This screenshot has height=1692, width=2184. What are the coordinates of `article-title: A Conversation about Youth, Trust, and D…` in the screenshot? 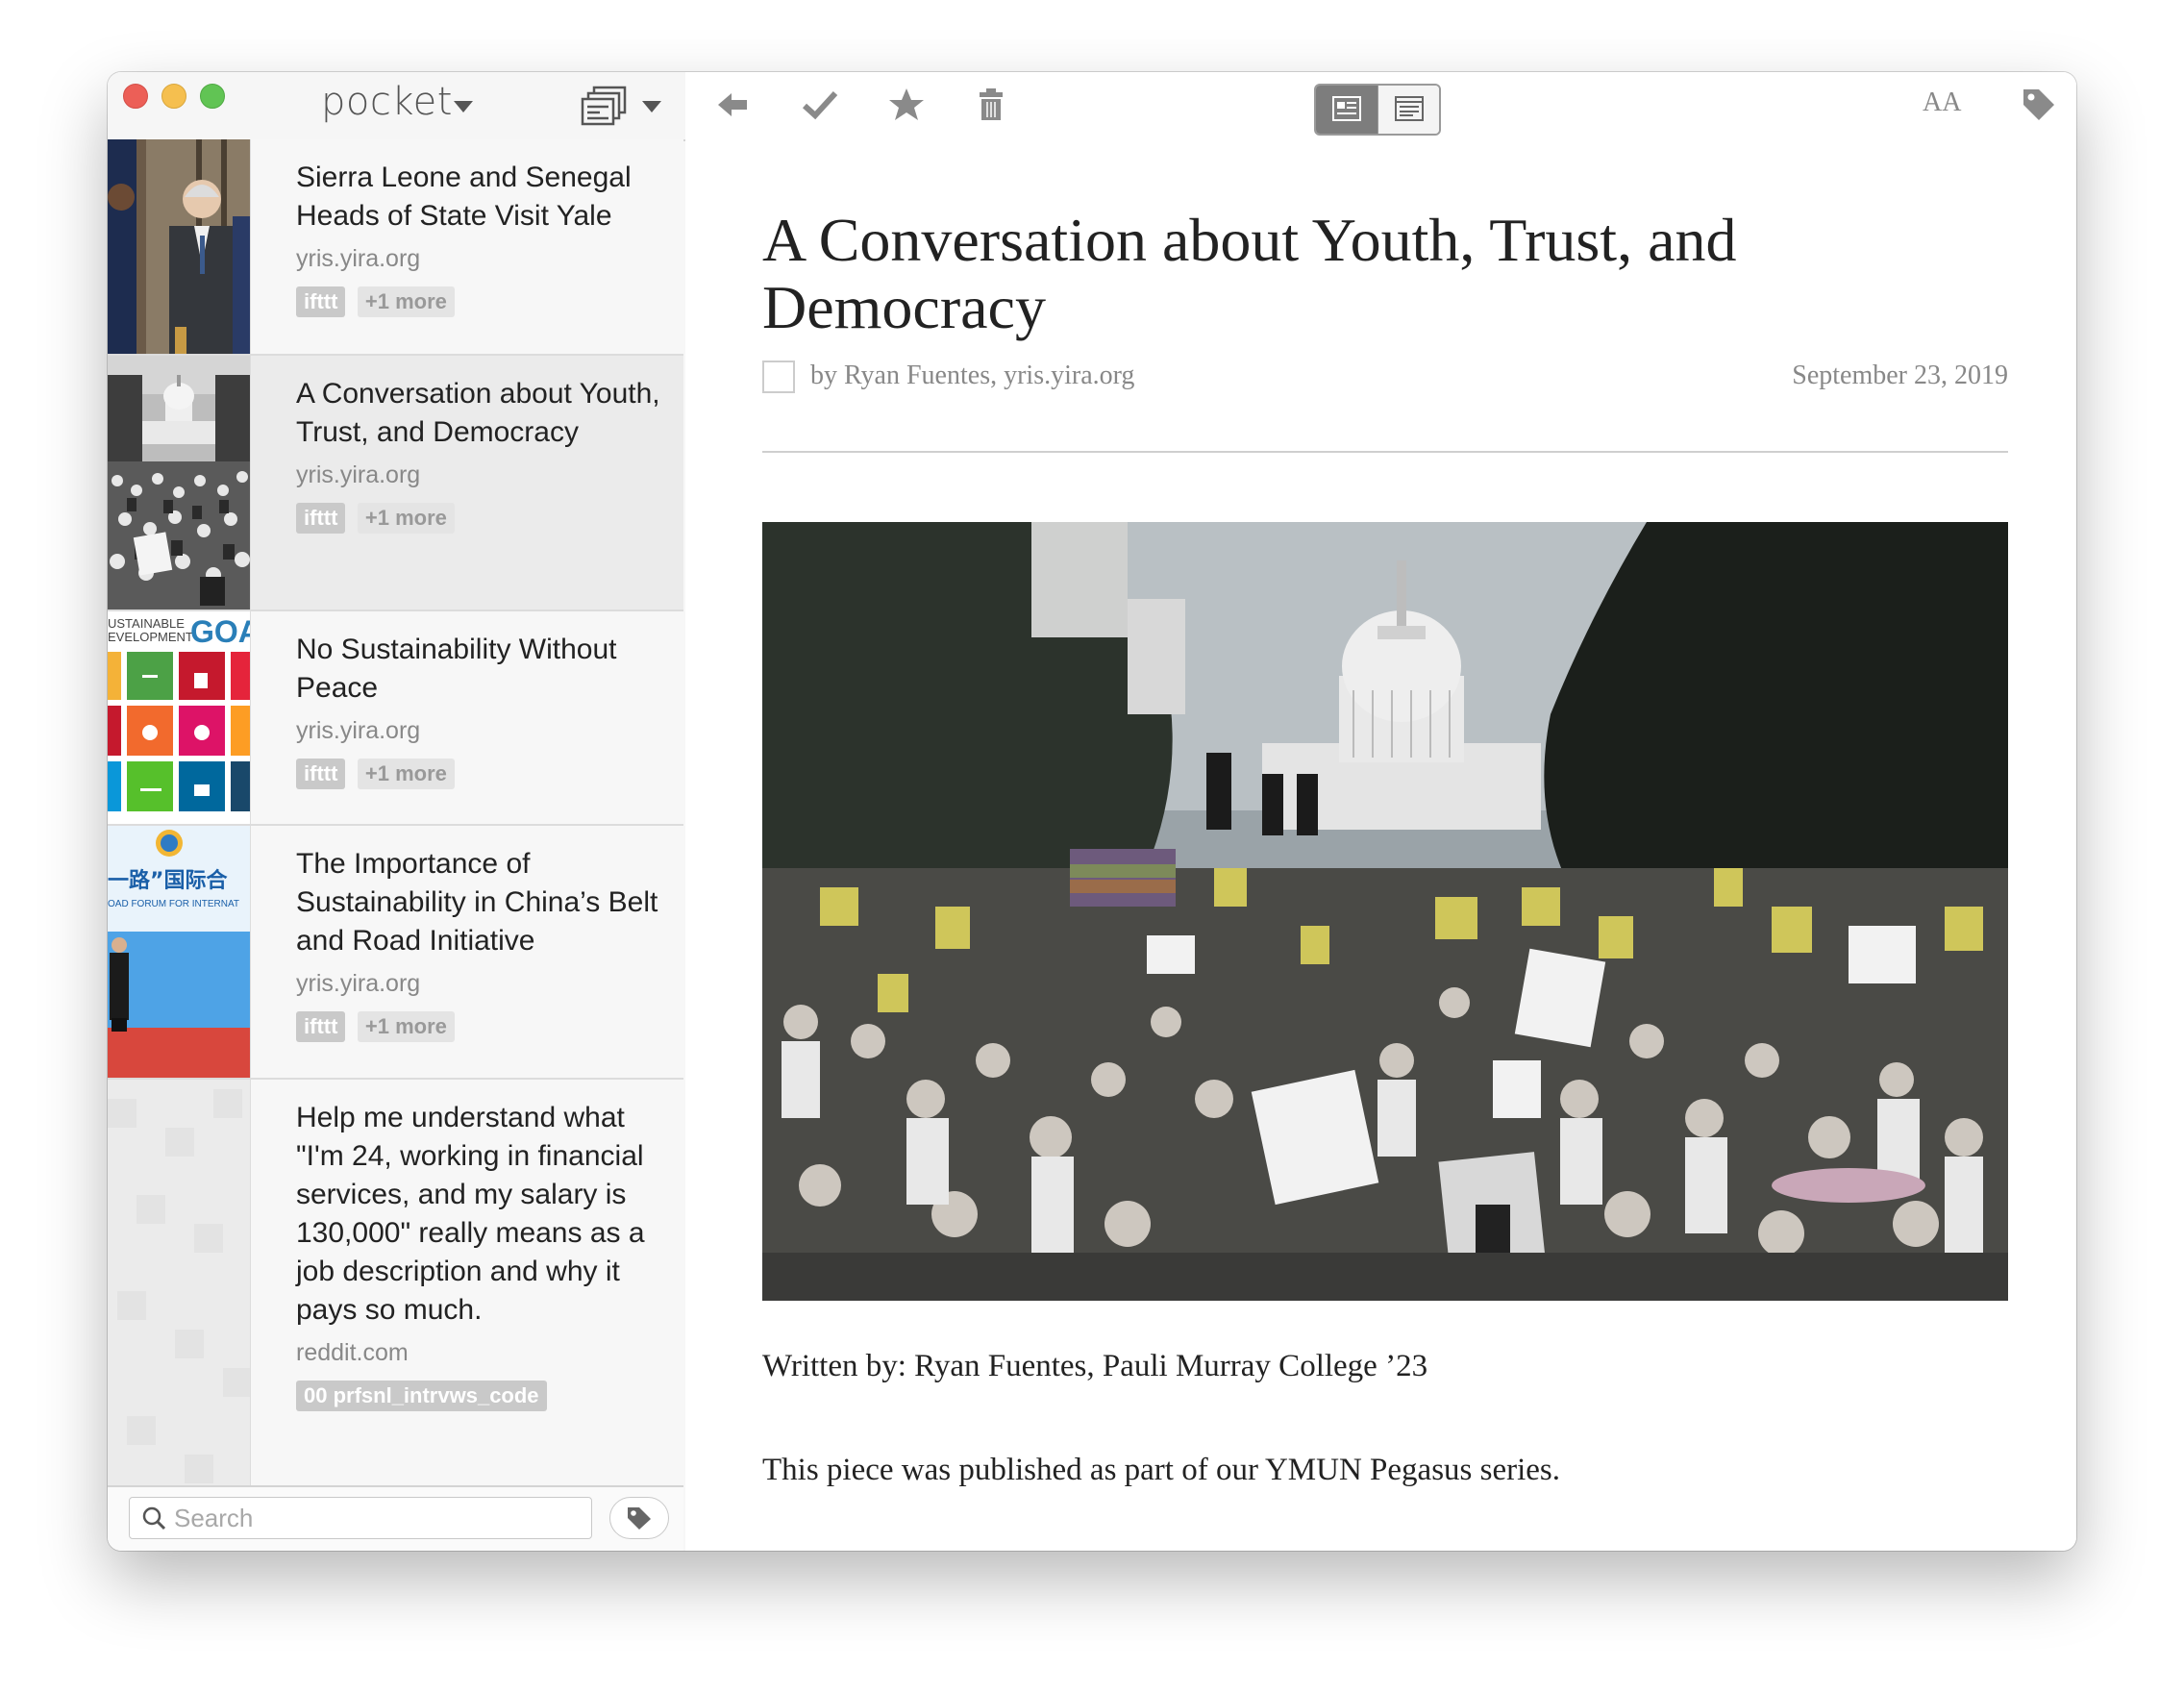 It's located at (1250, 273).